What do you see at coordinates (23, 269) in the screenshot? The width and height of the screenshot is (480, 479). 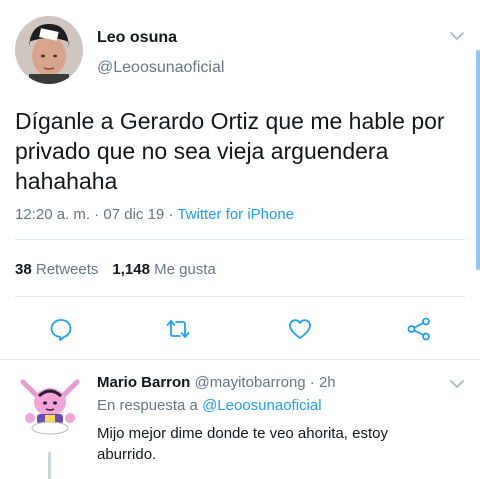 I see `retweets-count: 38` at bounding box center [23, 269].